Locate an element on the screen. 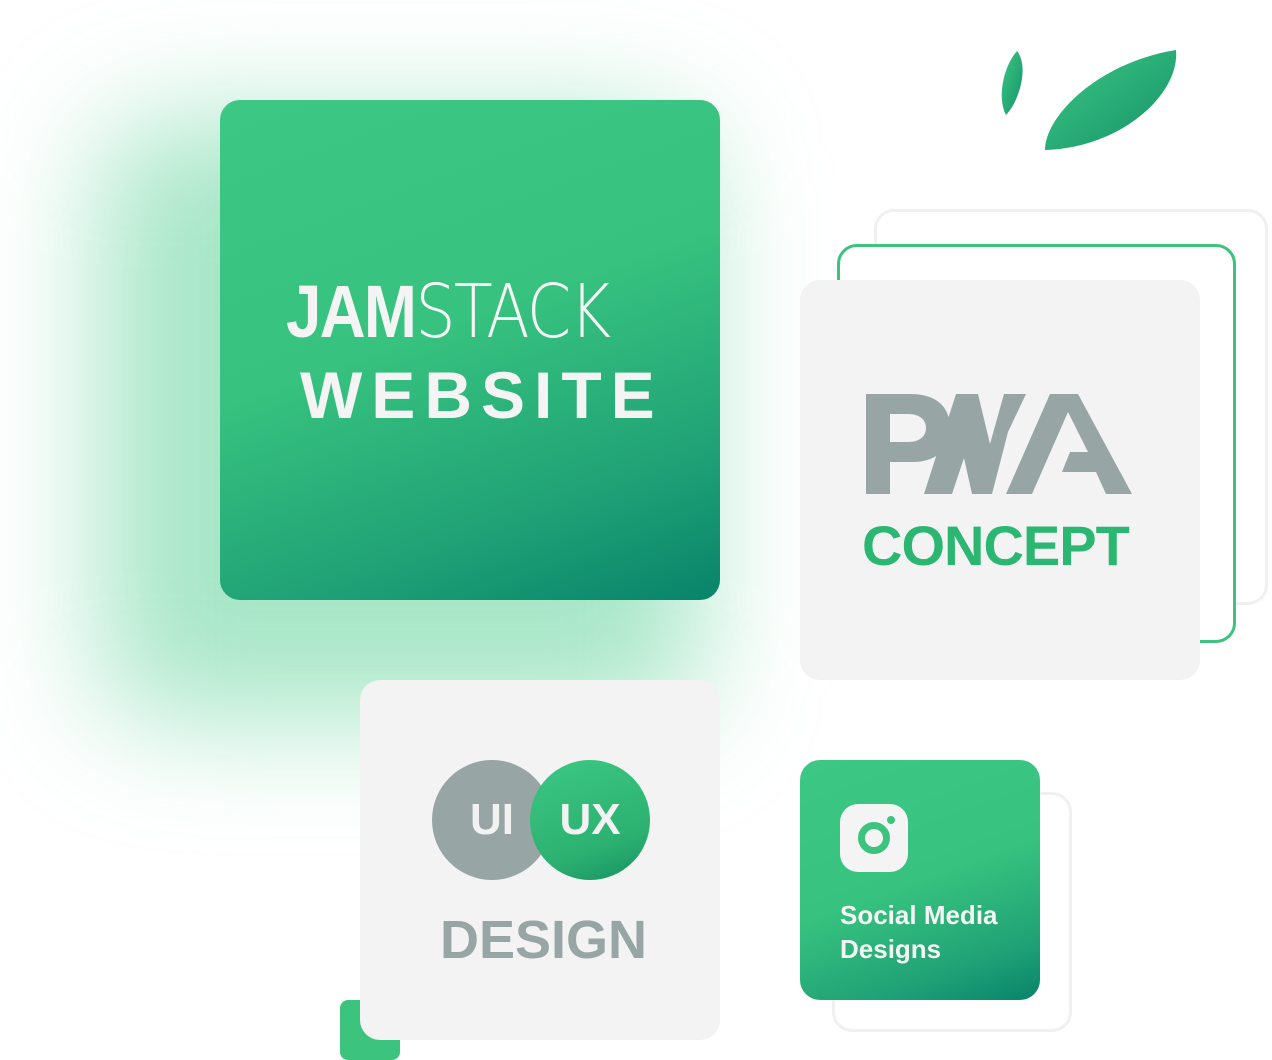 The image size is (1272, 1060). pwa-logo-icon is located at coordinates (999, 444).